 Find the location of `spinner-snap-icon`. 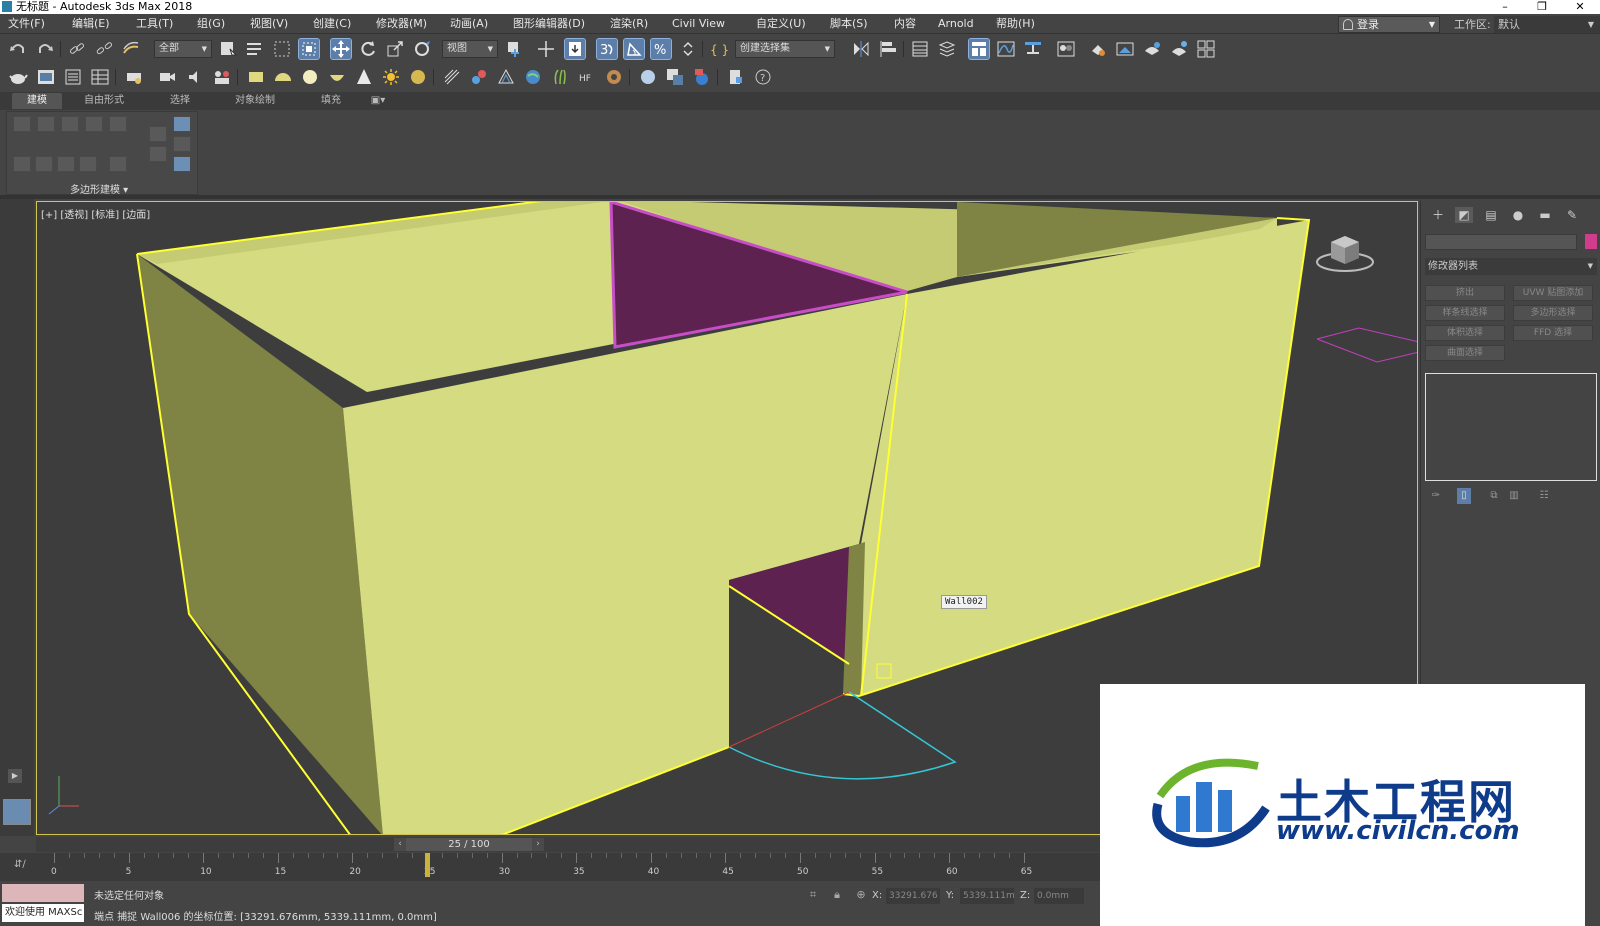

spinner-snap-icon is located at coordinates (688, 49).